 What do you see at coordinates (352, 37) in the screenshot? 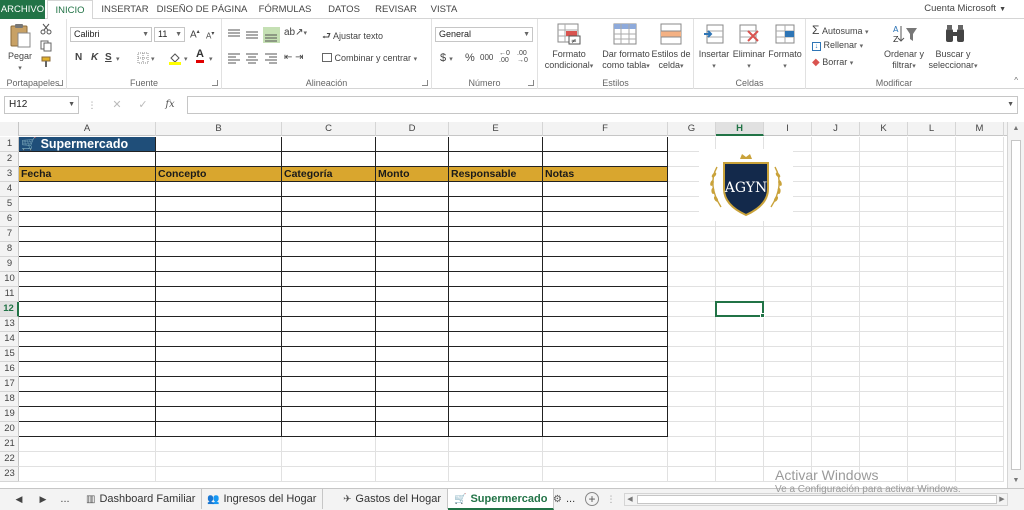
I see `wrap-text-button: ⮐ Ajustar texto` at bounding box center [352, 37].